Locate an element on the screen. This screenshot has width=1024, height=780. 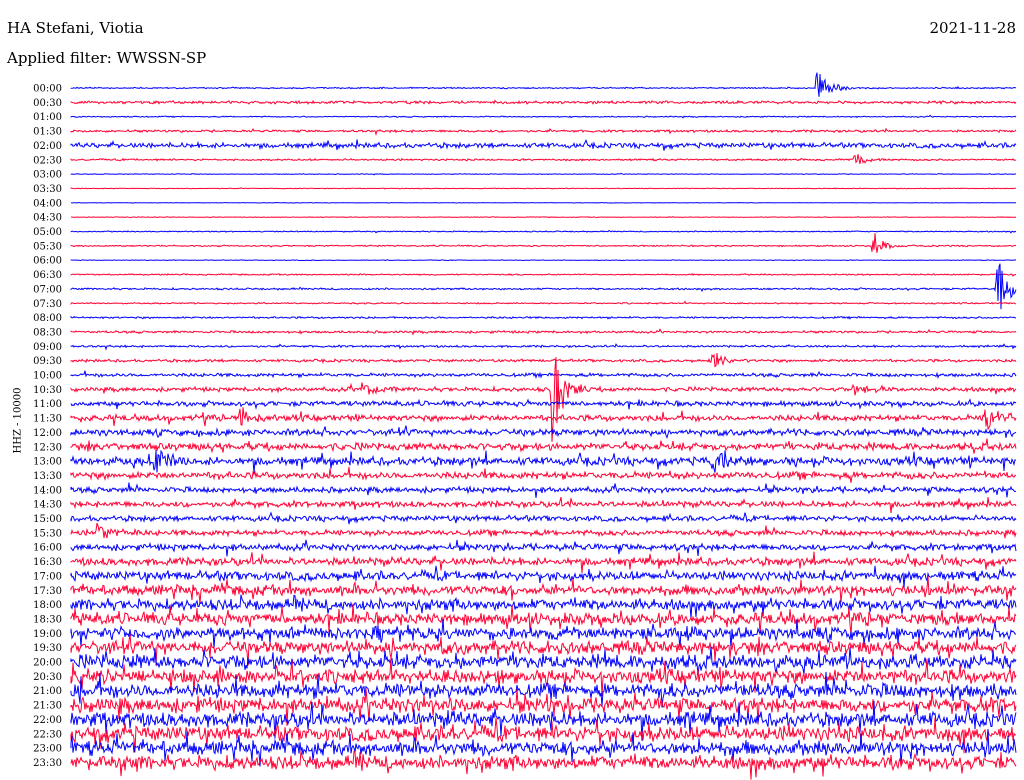
row-time-label: 01:00 is located at coordinates (47, 117).